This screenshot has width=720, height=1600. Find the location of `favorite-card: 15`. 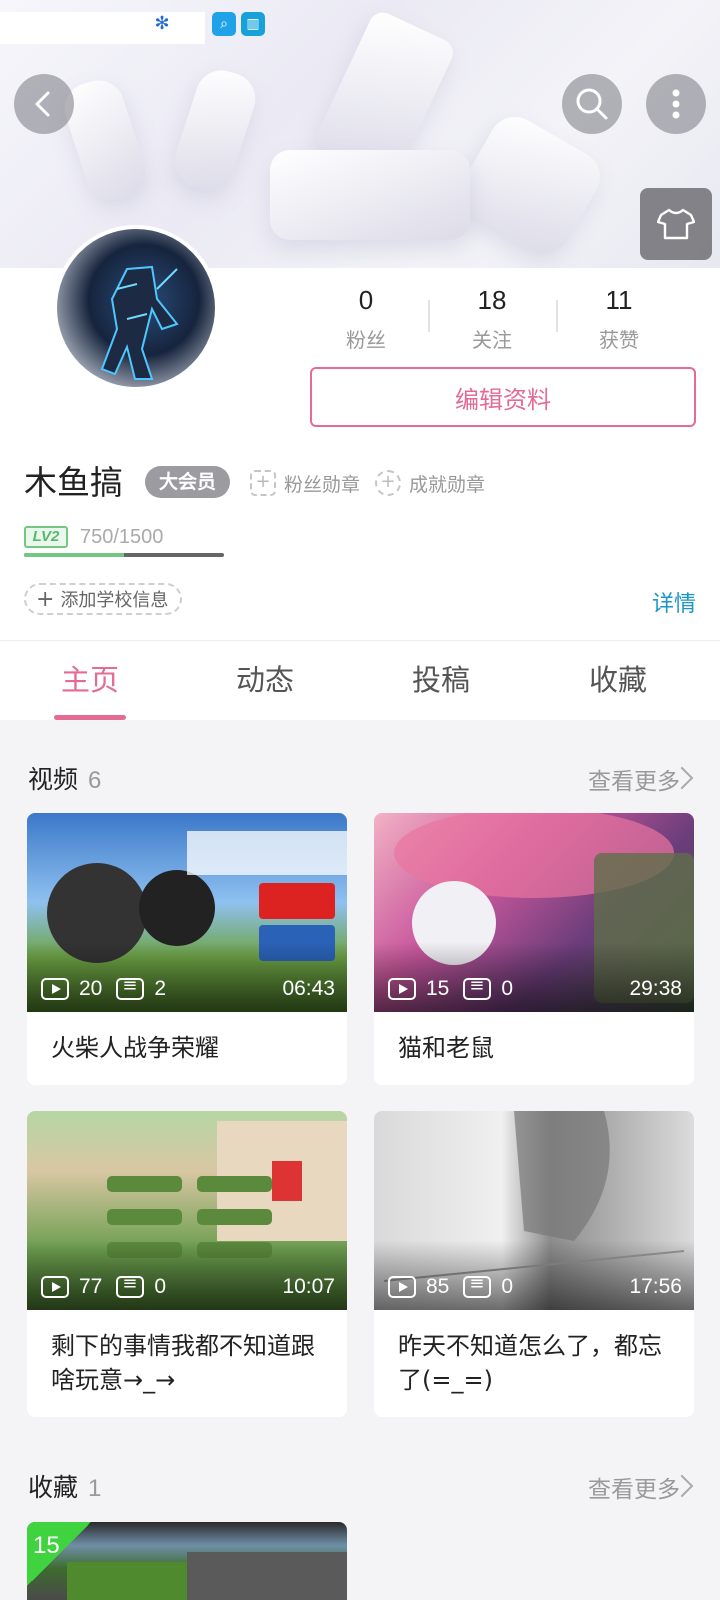

favorite-card: 15 is located at coordinates (187, 1561).